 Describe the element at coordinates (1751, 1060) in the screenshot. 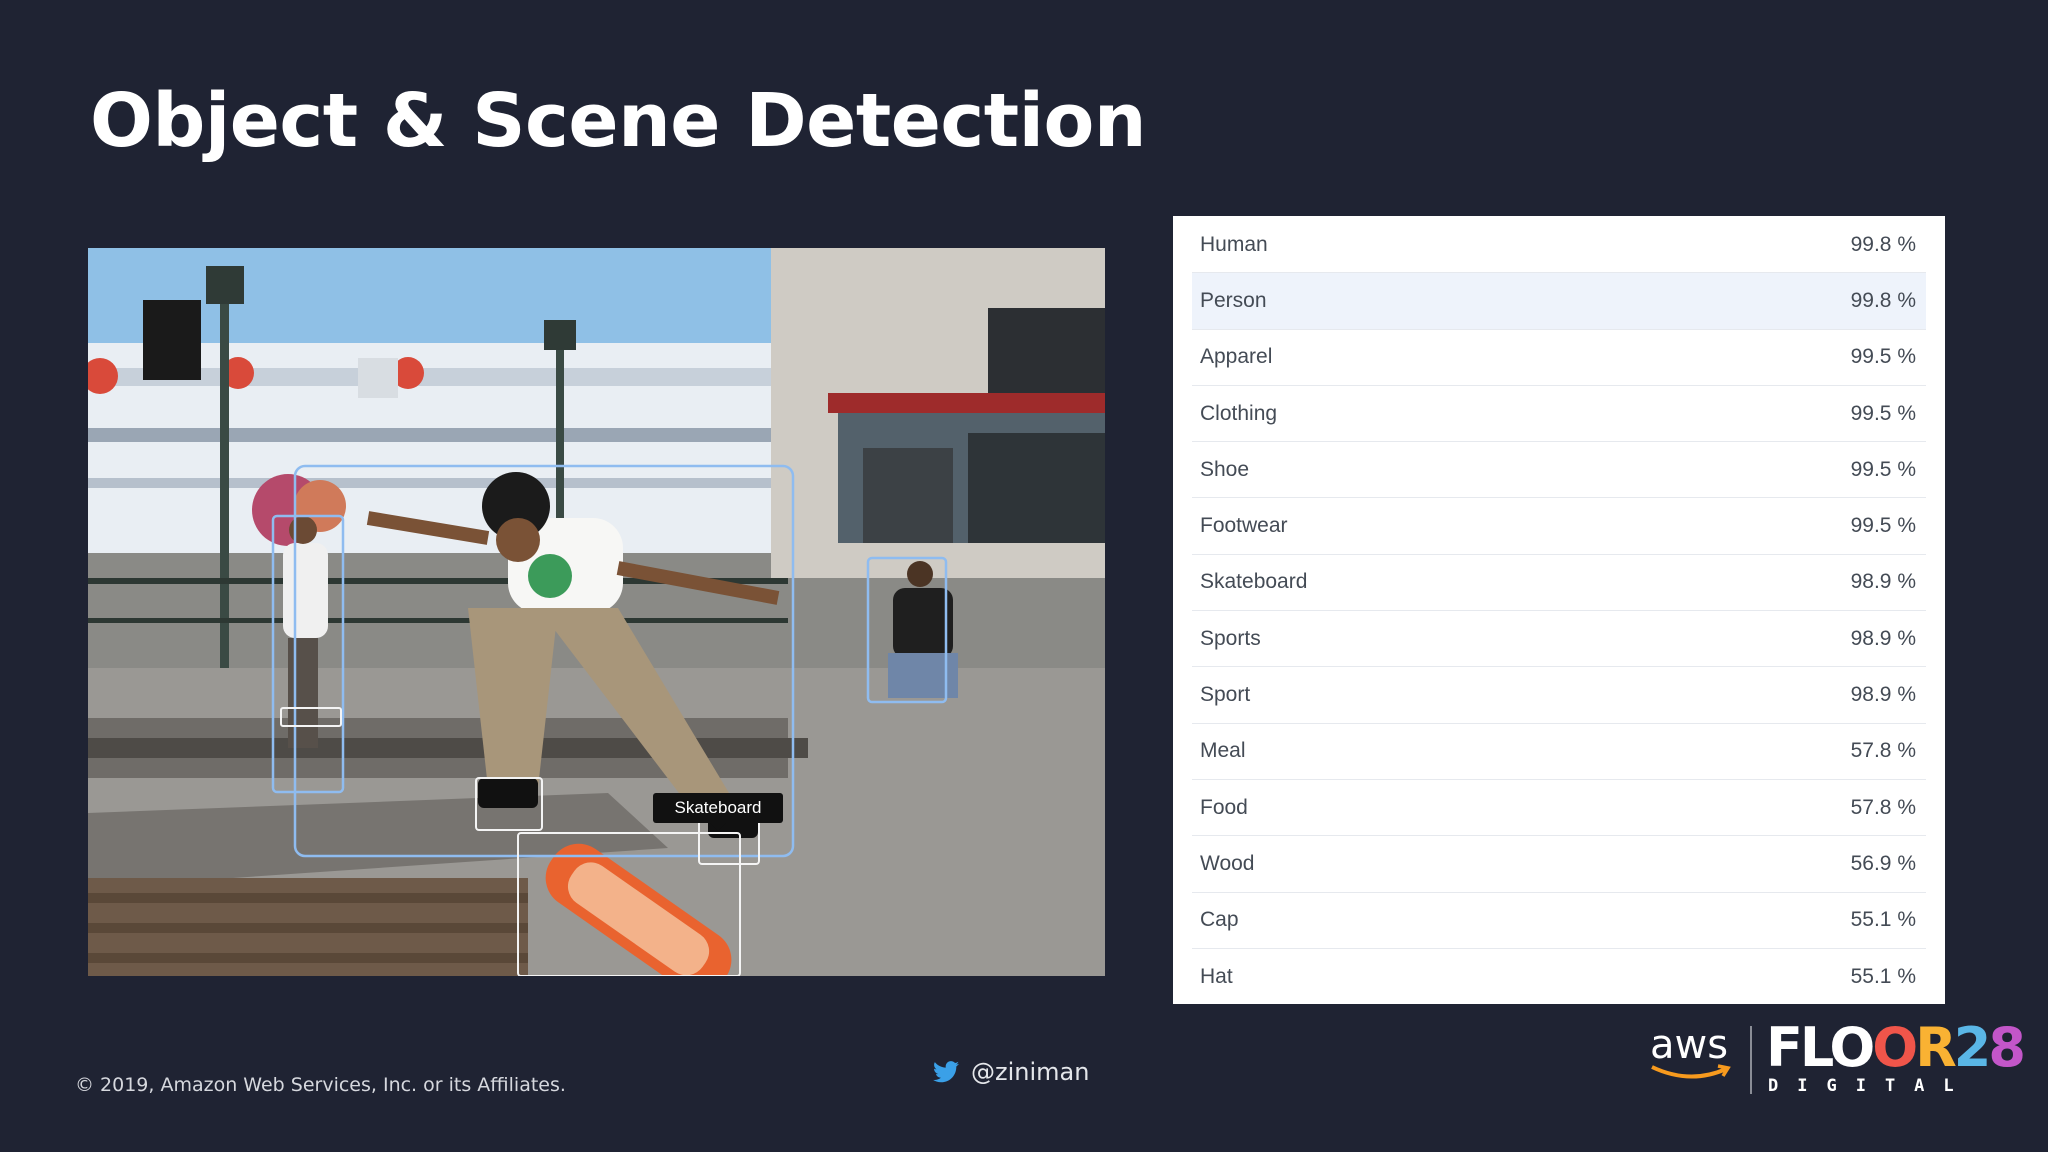

I see `logo-divider` at that location.